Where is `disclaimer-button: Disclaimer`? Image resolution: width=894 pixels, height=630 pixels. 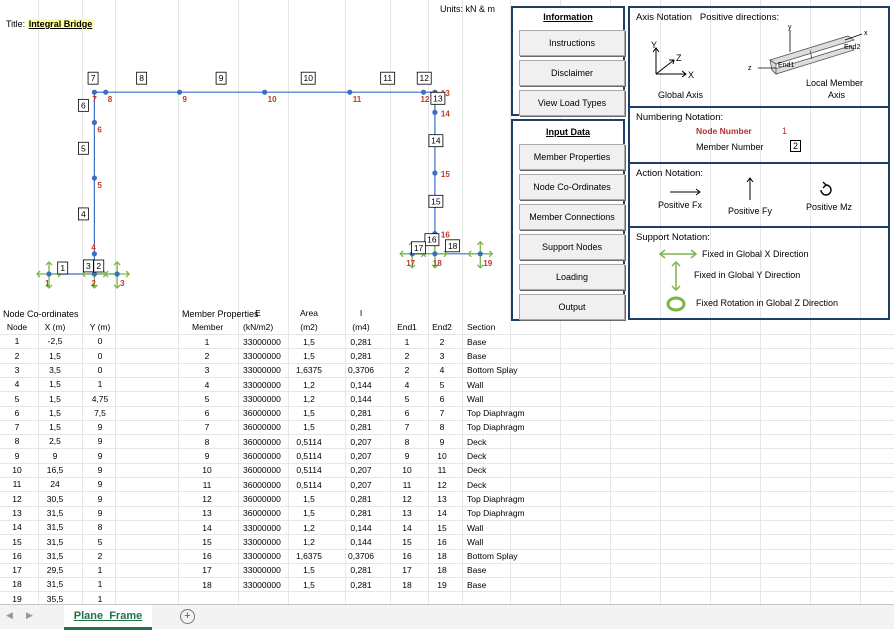 disclaimer-button: Disclaimer is located at coordinates (572, 73).